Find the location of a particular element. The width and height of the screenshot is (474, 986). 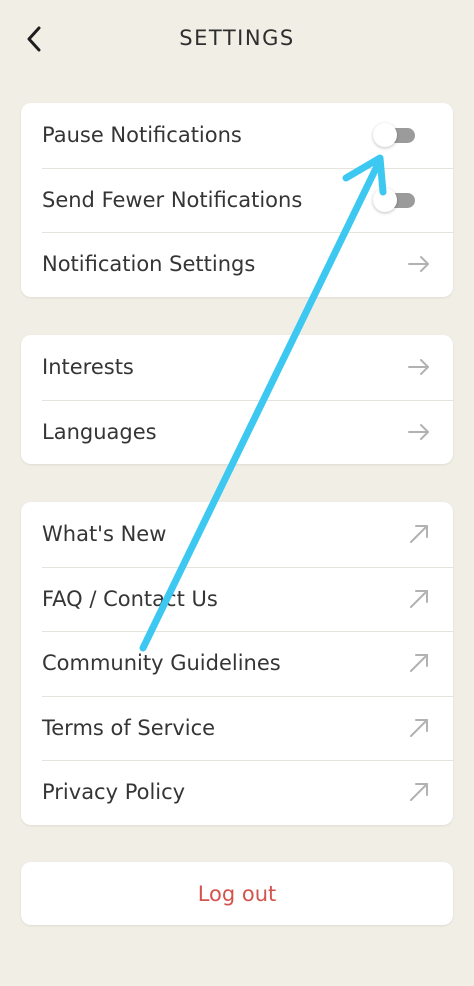

logout-label: Log out is located at coordinates (237, 893).